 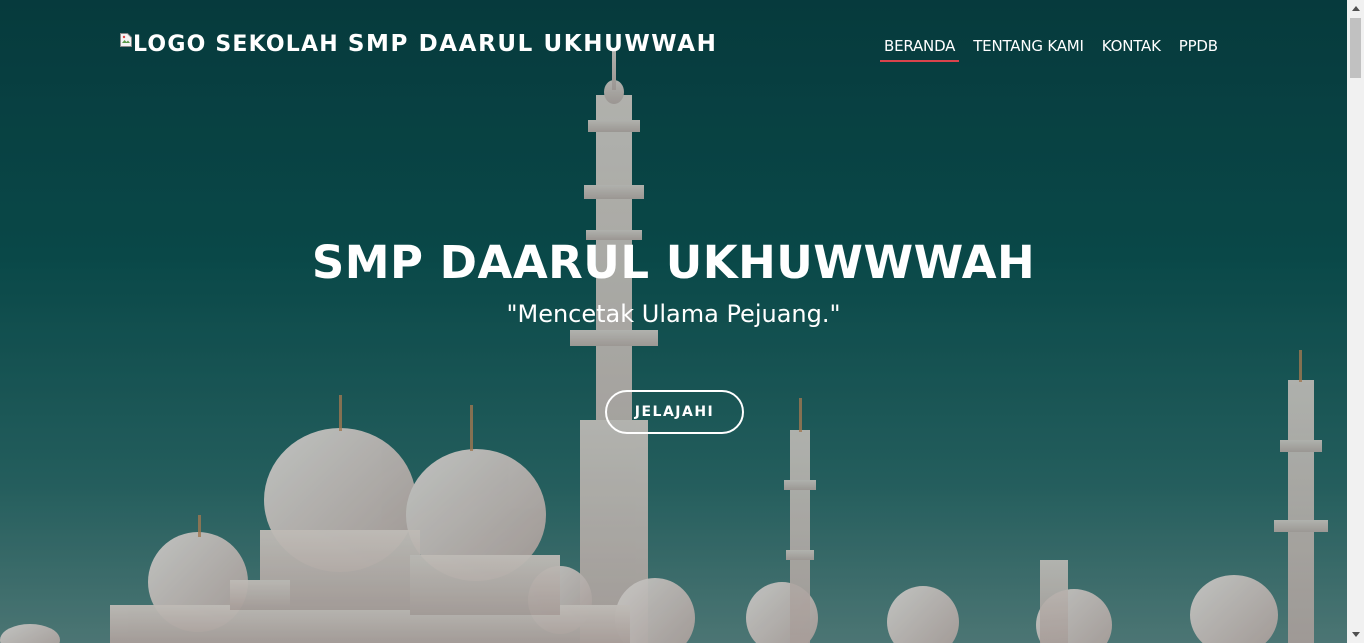 What do you see at coordinates (533, 44) in the screenshot?
I see `school-name: SMP DAARUL UKHUWWAH` at bounding box center [533, 44].